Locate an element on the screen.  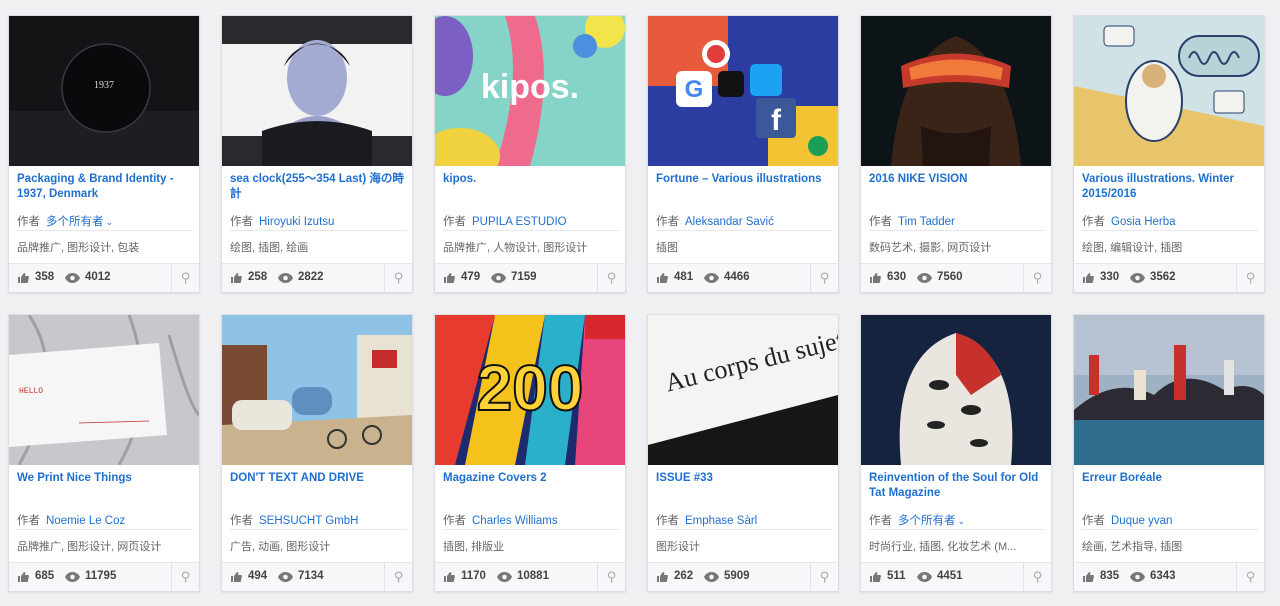
project-thumbnail: Au corps du sujet is located at coordinates (743, 390).